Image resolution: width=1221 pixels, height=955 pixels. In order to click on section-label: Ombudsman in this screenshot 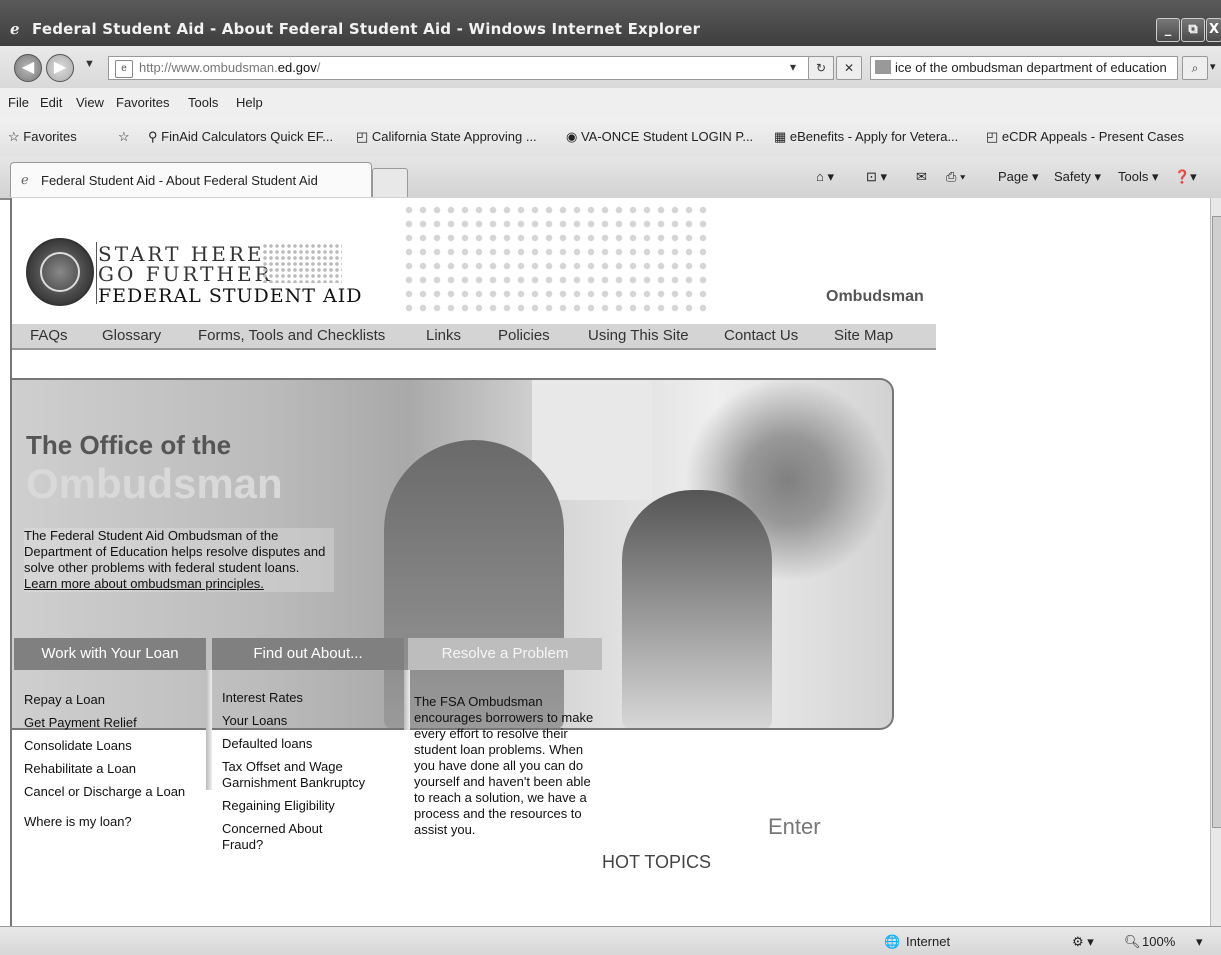, I will do `click(875, 296)`.